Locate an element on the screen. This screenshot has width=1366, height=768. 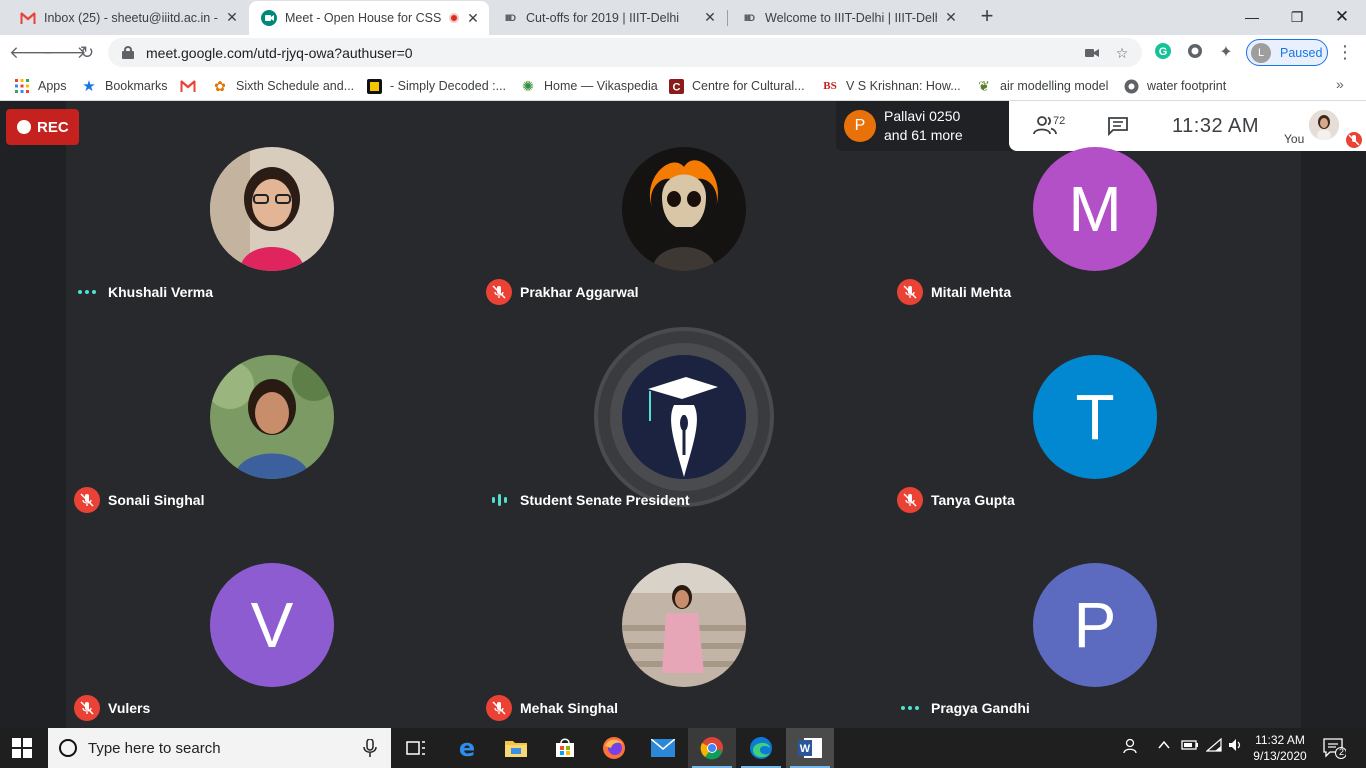
participant-tile: Student Senate President is located at coordinates (683, 442).